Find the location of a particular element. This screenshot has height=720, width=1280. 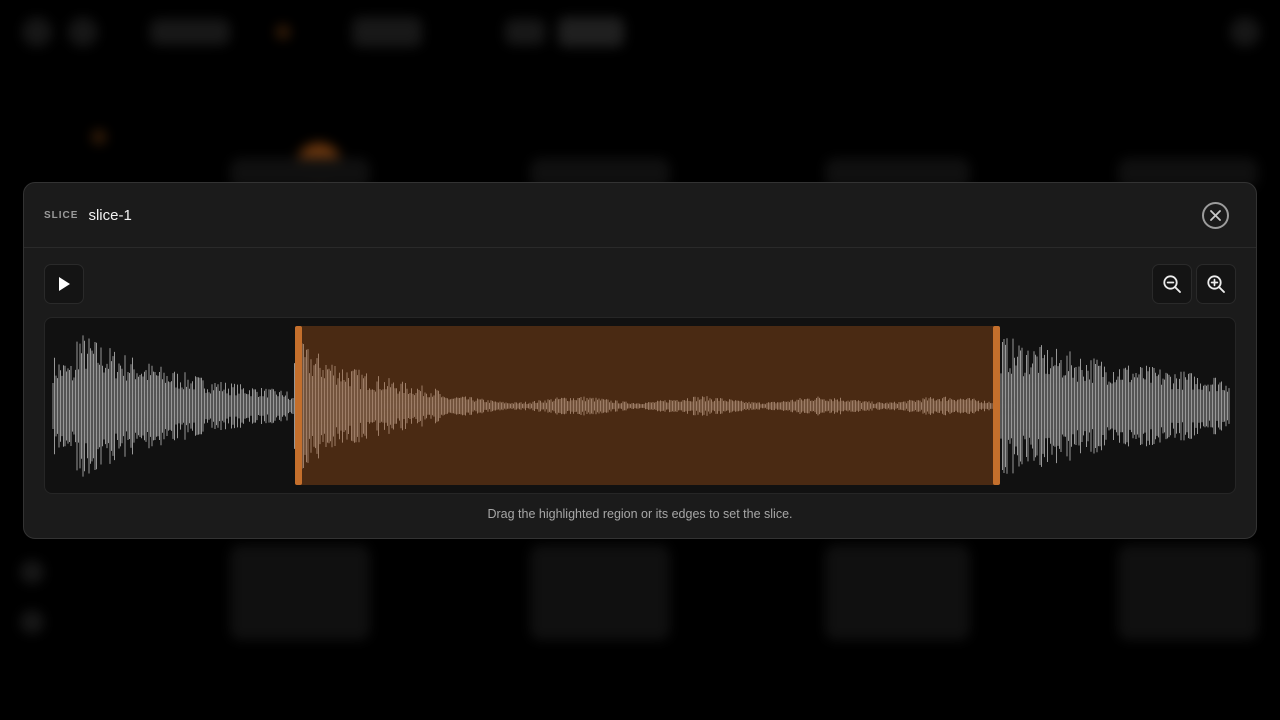

zoom-out-icon is located at coordinates (1172, 284).